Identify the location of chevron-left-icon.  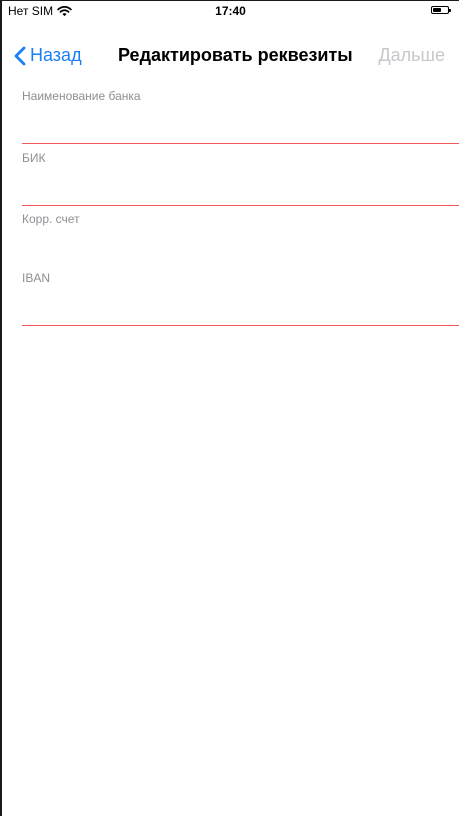
(20, 55).